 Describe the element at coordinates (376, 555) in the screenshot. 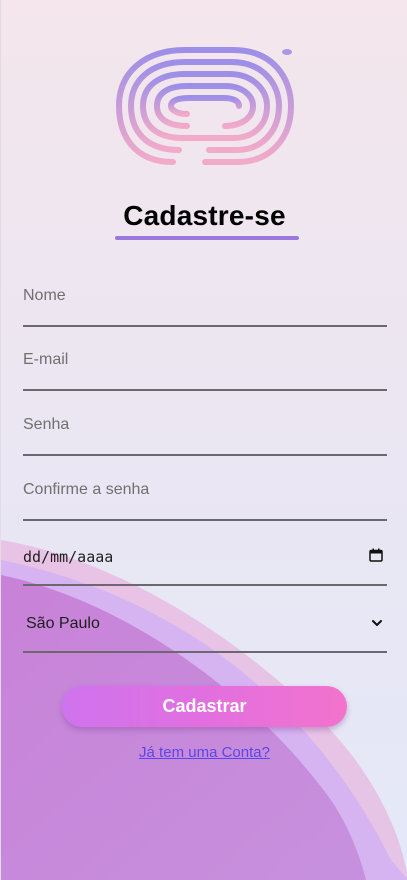

I see `calendar-icon` at that location.